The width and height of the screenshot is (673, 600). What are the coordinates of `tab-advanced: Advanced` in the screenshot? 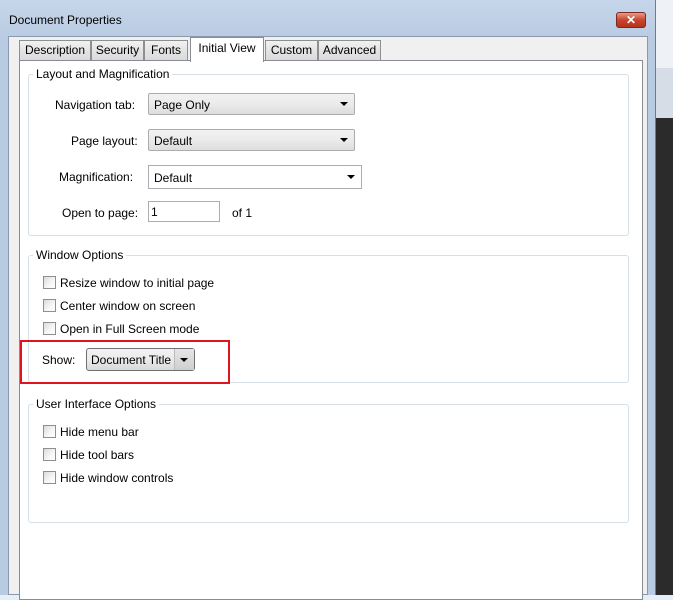 It's located at (349, 50).